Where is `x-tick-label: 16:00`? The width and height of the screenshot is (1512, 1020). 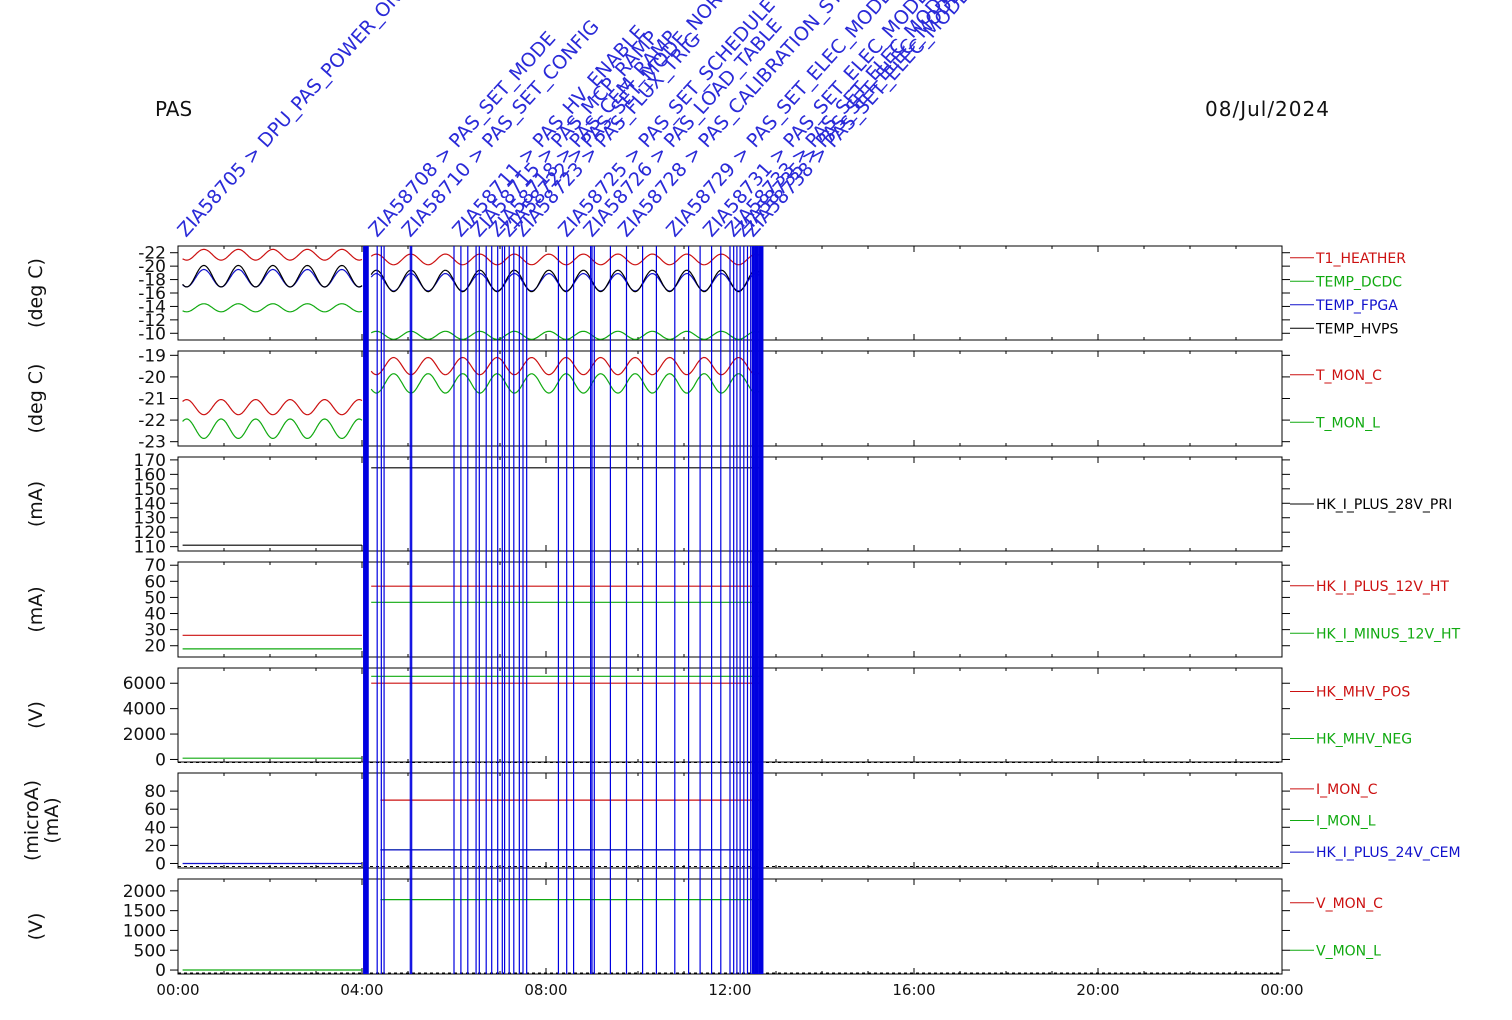 x-tick-label: 16:00 is located at coordinates (913, 990).